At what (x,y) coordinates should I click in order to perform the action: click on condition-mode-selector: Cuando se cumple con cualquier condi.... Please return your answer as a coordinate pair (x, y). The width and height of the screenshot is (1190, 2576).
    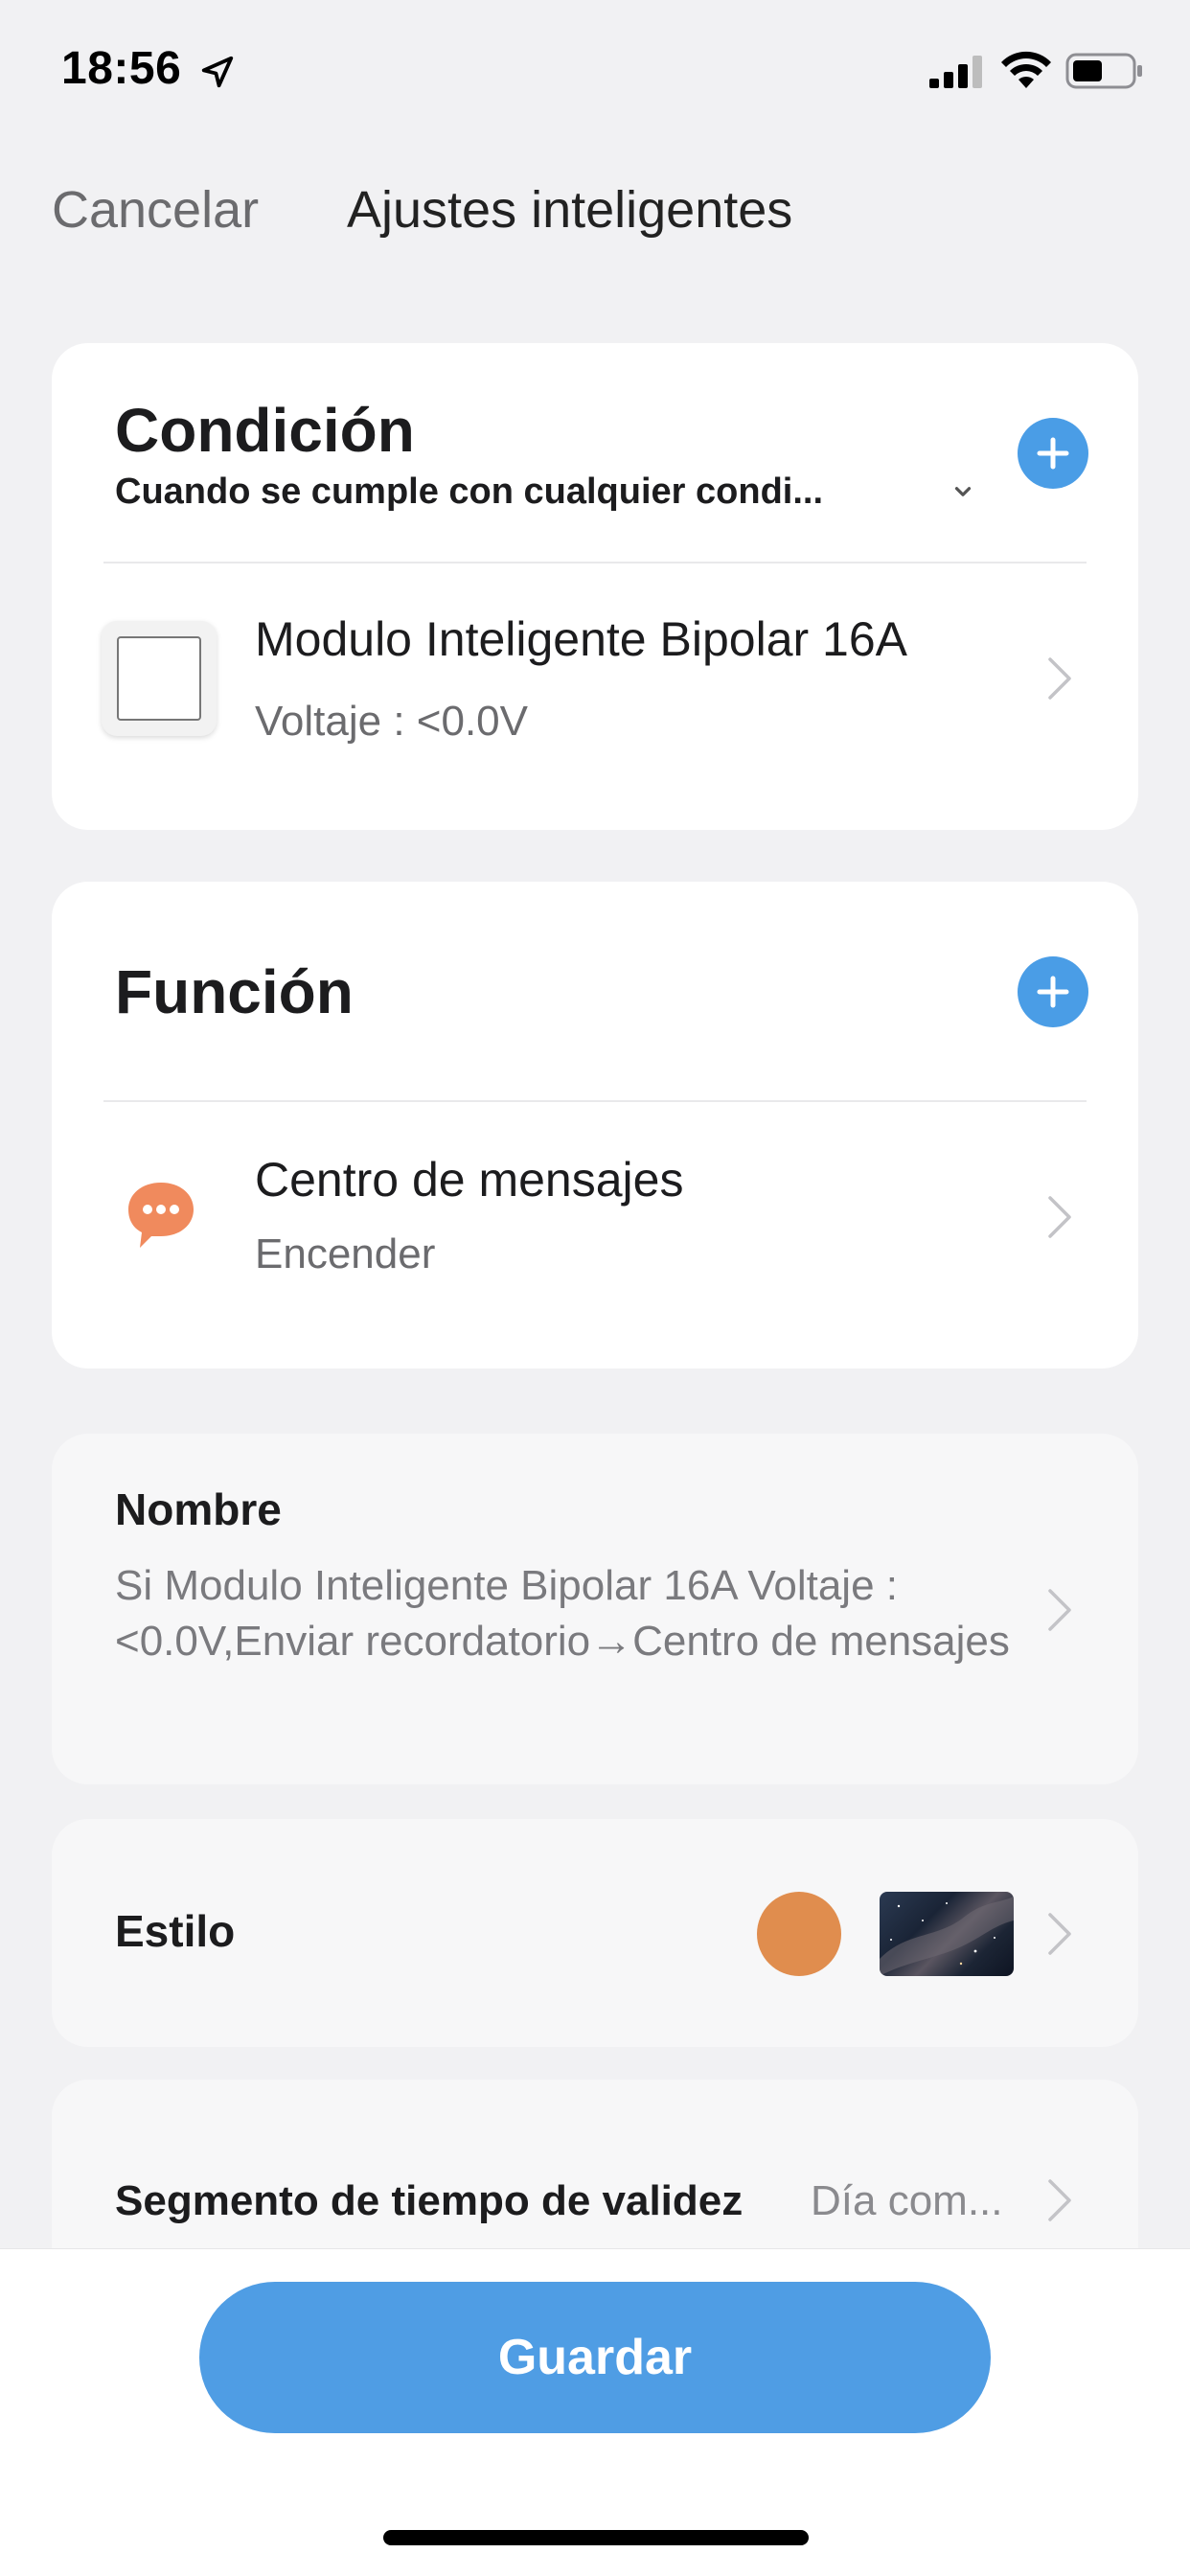
    Looking at the image, I should click on (469, 492).